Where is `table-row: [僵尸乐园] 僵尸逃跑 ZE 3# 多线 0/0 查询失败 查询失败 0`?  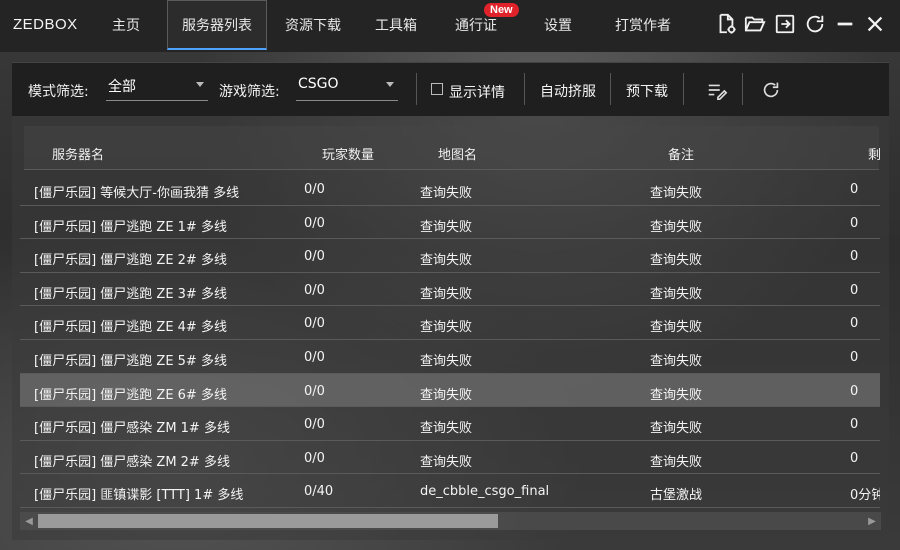
table-row: [僵尸乐园] 僵尸逃跑 ZE 3# 多线 0/0 查询失败 查询失败 0 is located at coordinates (450, 290).